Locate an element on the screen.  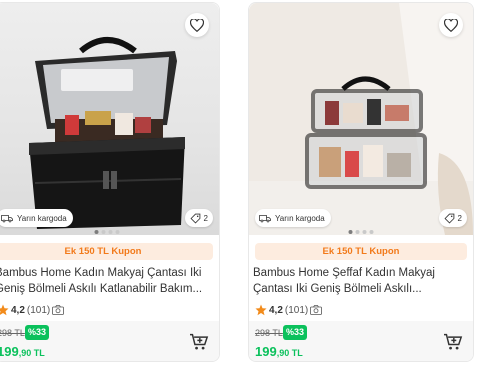
product-title-line1: Bambus Home Kadın Makyaj Çantası Iki is located at coordinates (101, 273).